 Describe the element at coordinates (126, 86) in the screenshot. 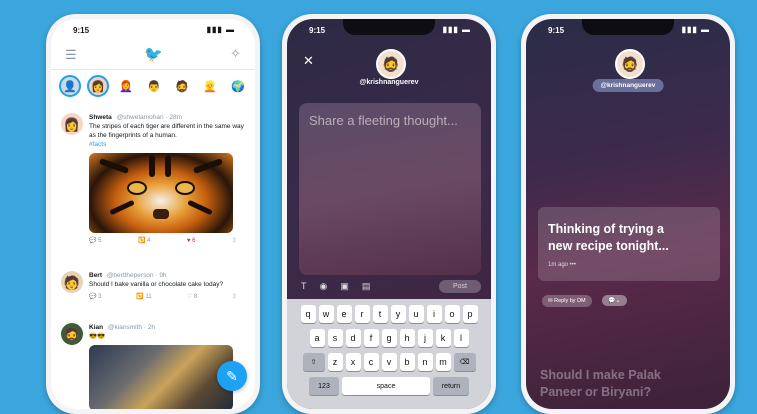

I see `fleet-avatar: 👩‍🦰` at that location.